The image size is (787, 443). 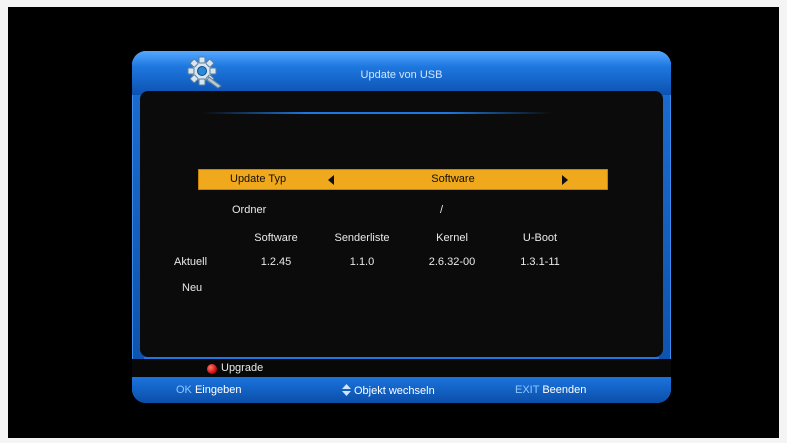 What do you see at coordinates (442, 210) in the screenshot?
I see `folder-value: /` at bounding box center [442, 210].